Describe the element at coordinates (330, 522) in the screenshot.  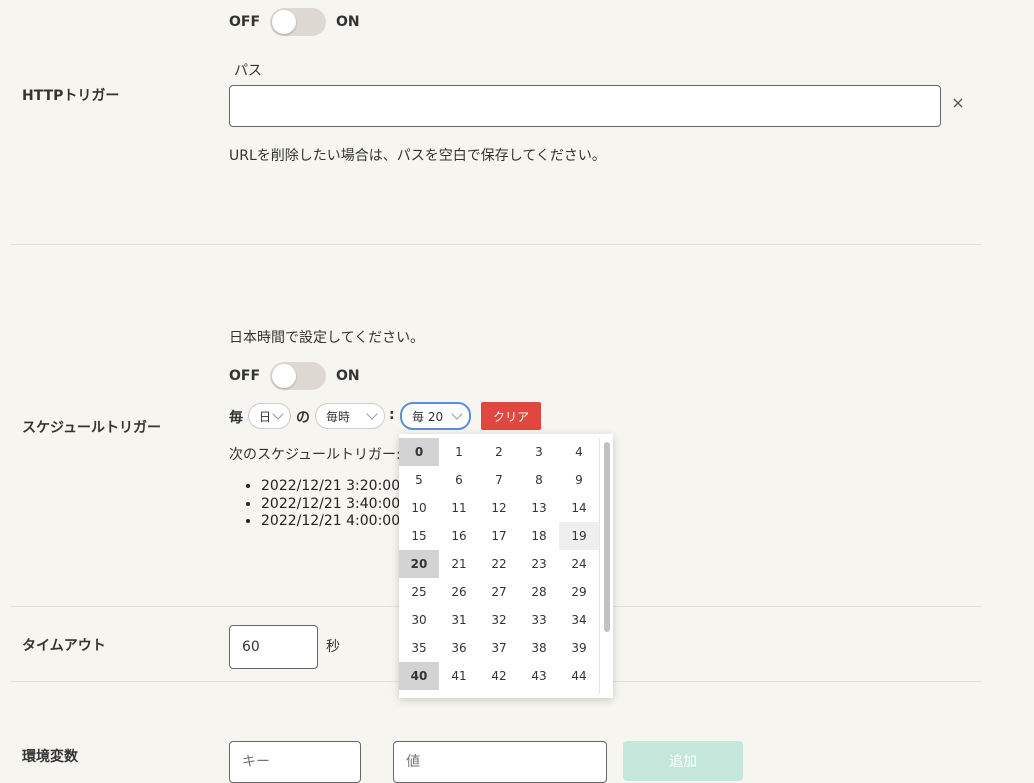
I see `list-item: 2022/12/21 4:00:00` at that location.